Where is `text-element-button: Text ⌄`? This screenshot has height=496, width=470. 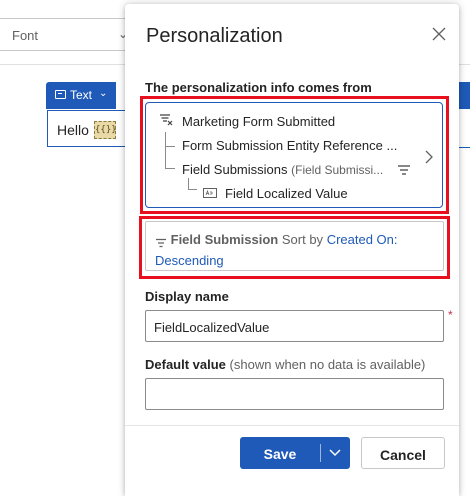
text-element-button: Text ⌄ is located at coordinates (81, 95).